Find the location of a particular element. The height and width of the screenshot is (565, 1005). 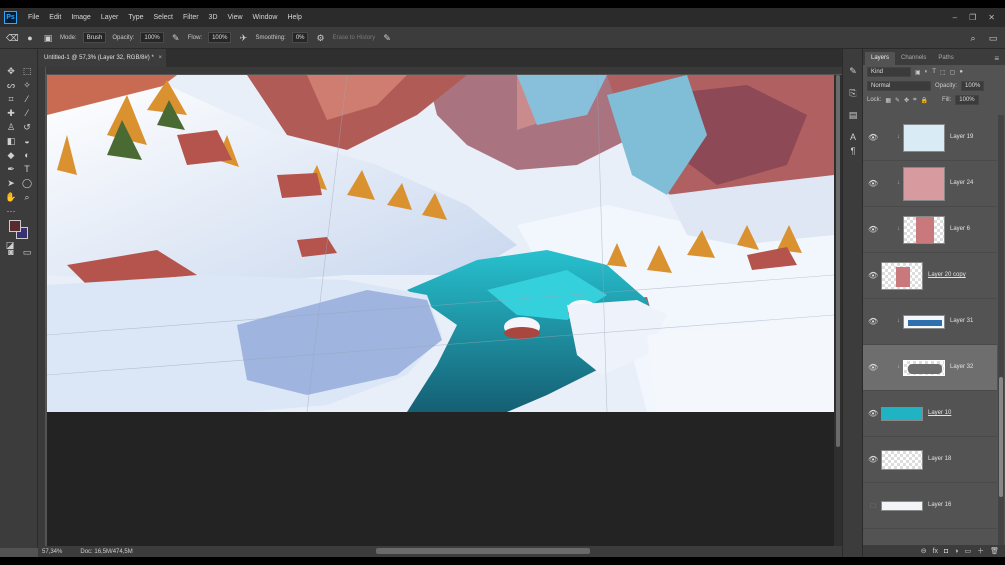

zoom-tool-icon: ⌕ is located at coordinates (27, 197).